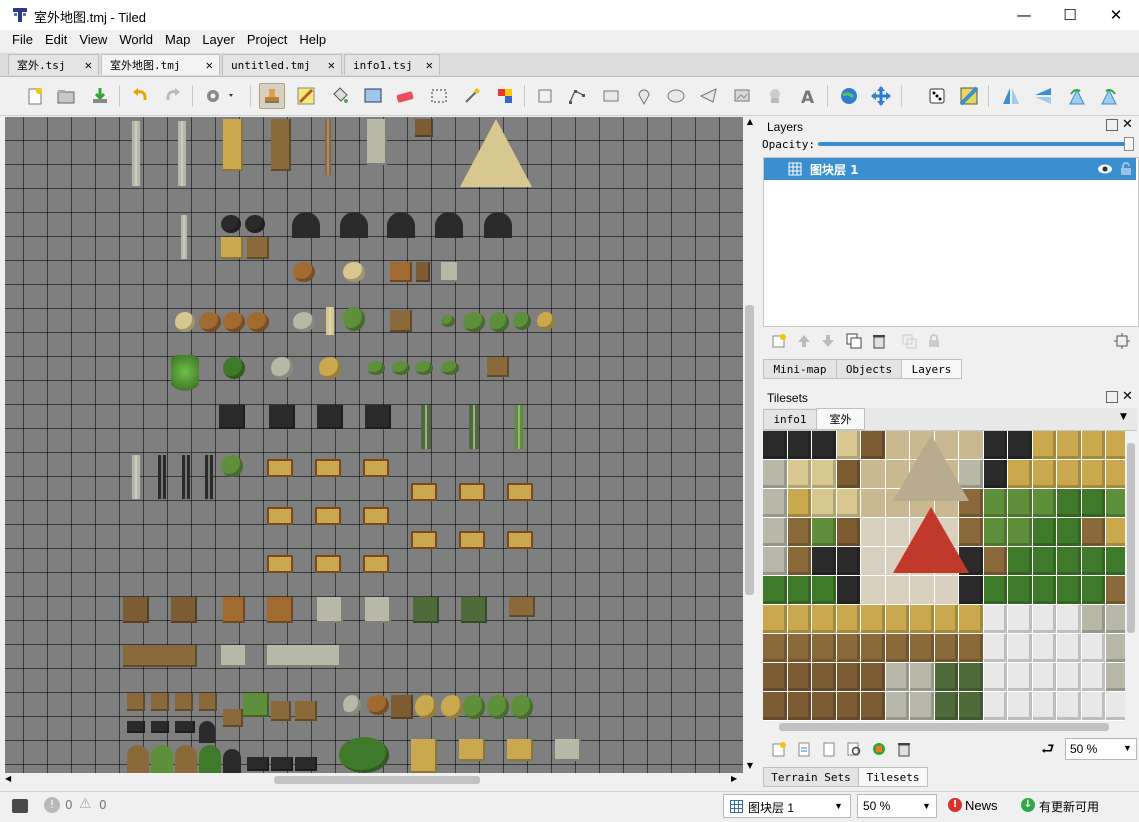 The image size is (1139, 822). I want to click on rotate-left-button, so click(1077, 96).